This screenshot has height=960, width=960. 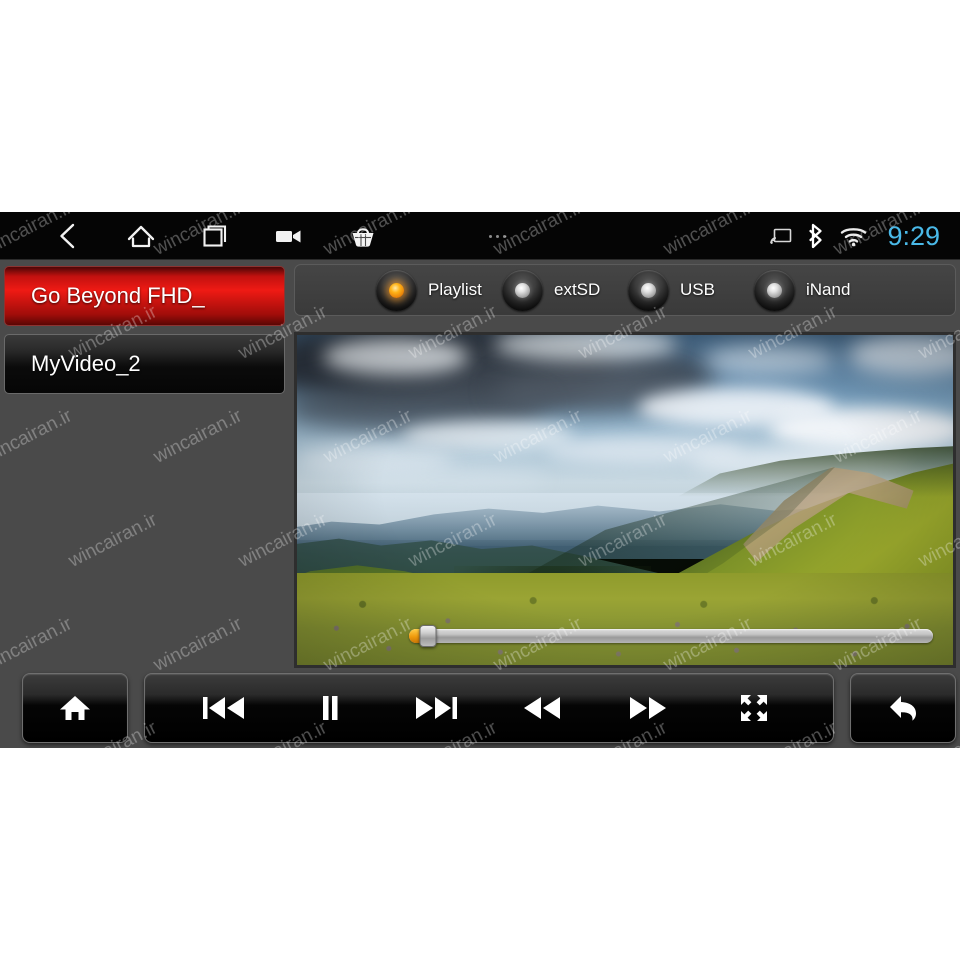 I want to click on bluetooth-icon, so click(x=816, y=236).